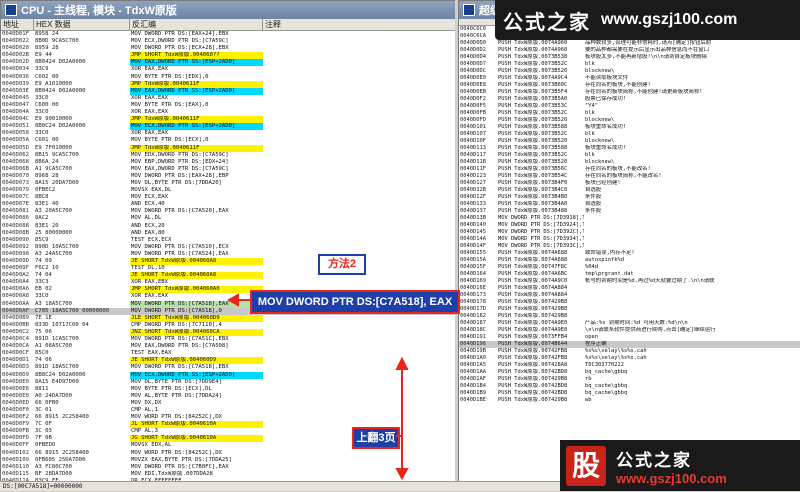 The height and width of the screenshot is (492, 800). I want to click on watermark-bottom-glyph: 股, so click(586, 465).